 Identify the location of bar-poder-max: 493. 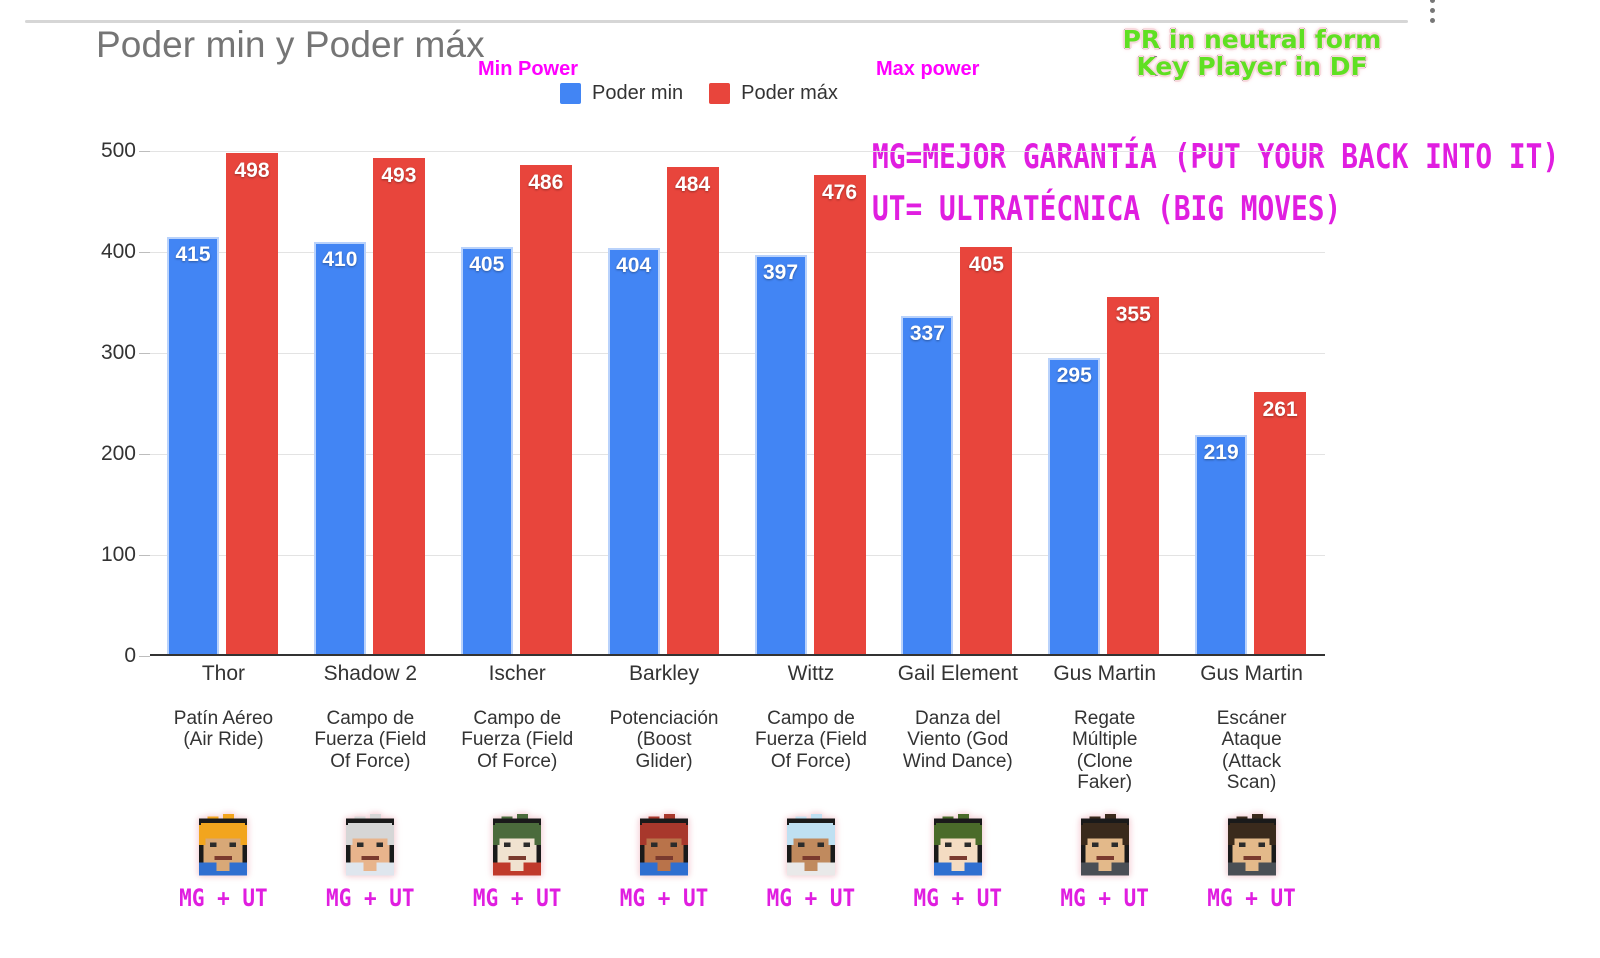
(398, 407).